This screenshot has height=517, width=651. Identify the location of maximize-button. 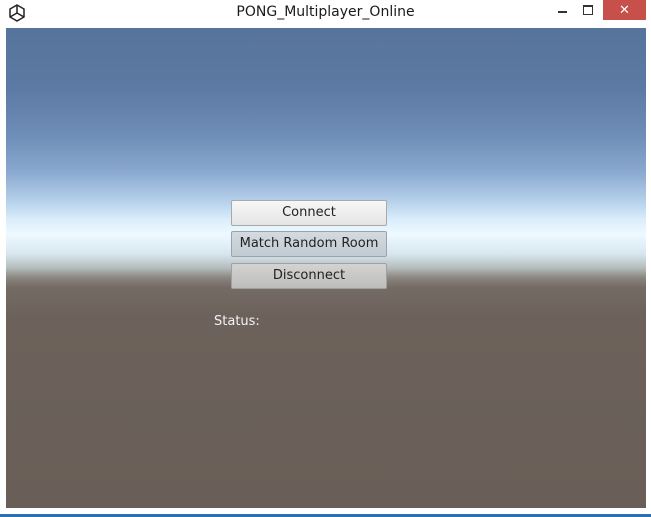
(588, 10).